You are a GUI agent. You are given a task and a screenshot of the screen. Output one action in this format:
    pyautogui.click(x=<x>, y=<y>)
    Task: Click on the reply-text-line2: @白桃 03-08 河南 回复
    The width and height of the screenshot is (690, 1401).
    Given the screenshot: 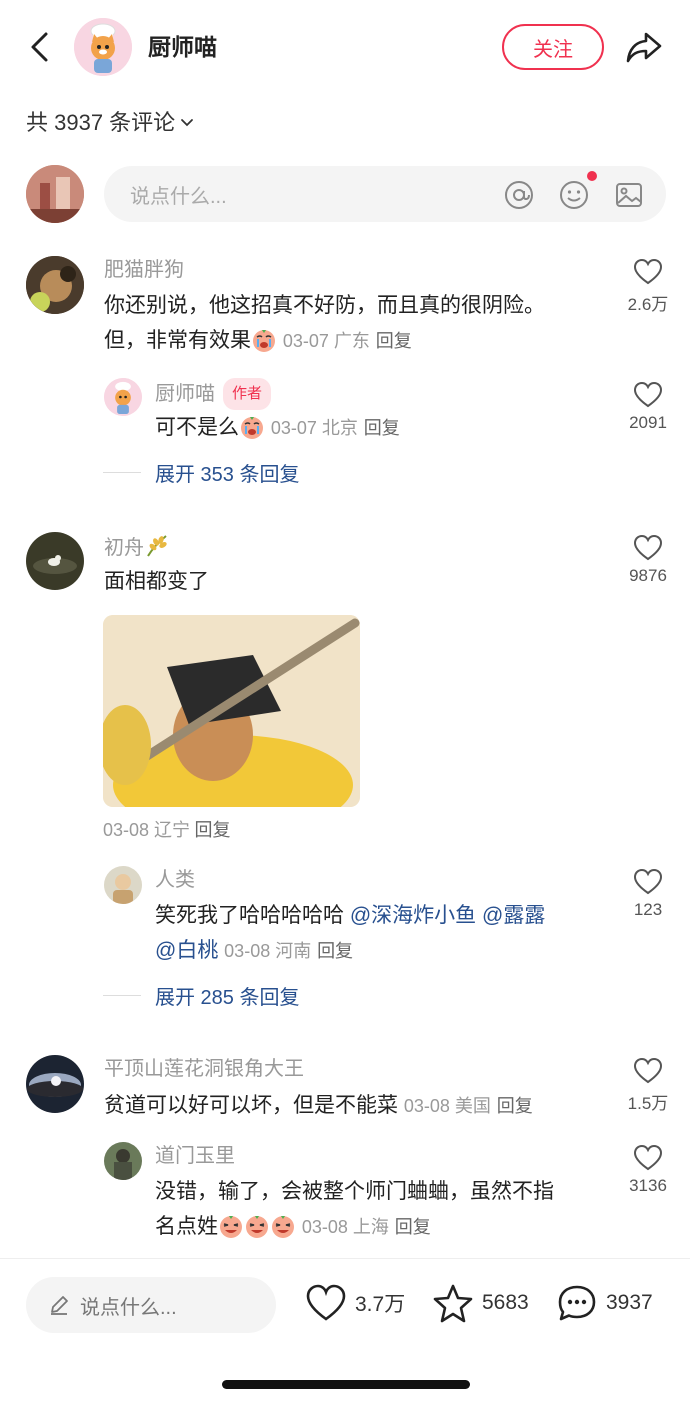 What is the action you would take?
    pyautogui.click(x=254, y=951)
    